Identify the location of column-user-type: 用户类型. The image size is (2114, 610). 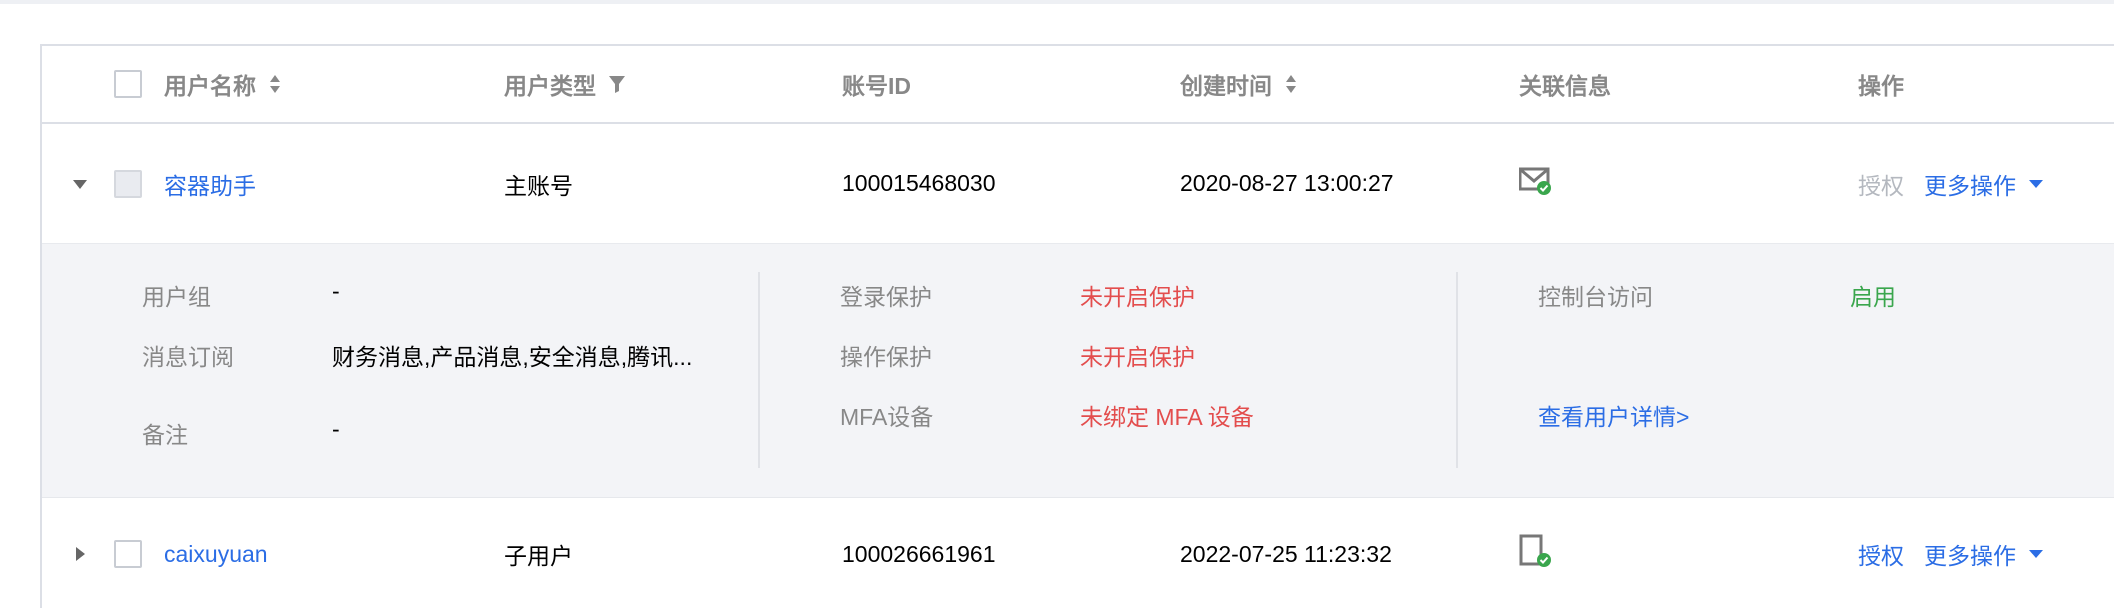
(565, 84).